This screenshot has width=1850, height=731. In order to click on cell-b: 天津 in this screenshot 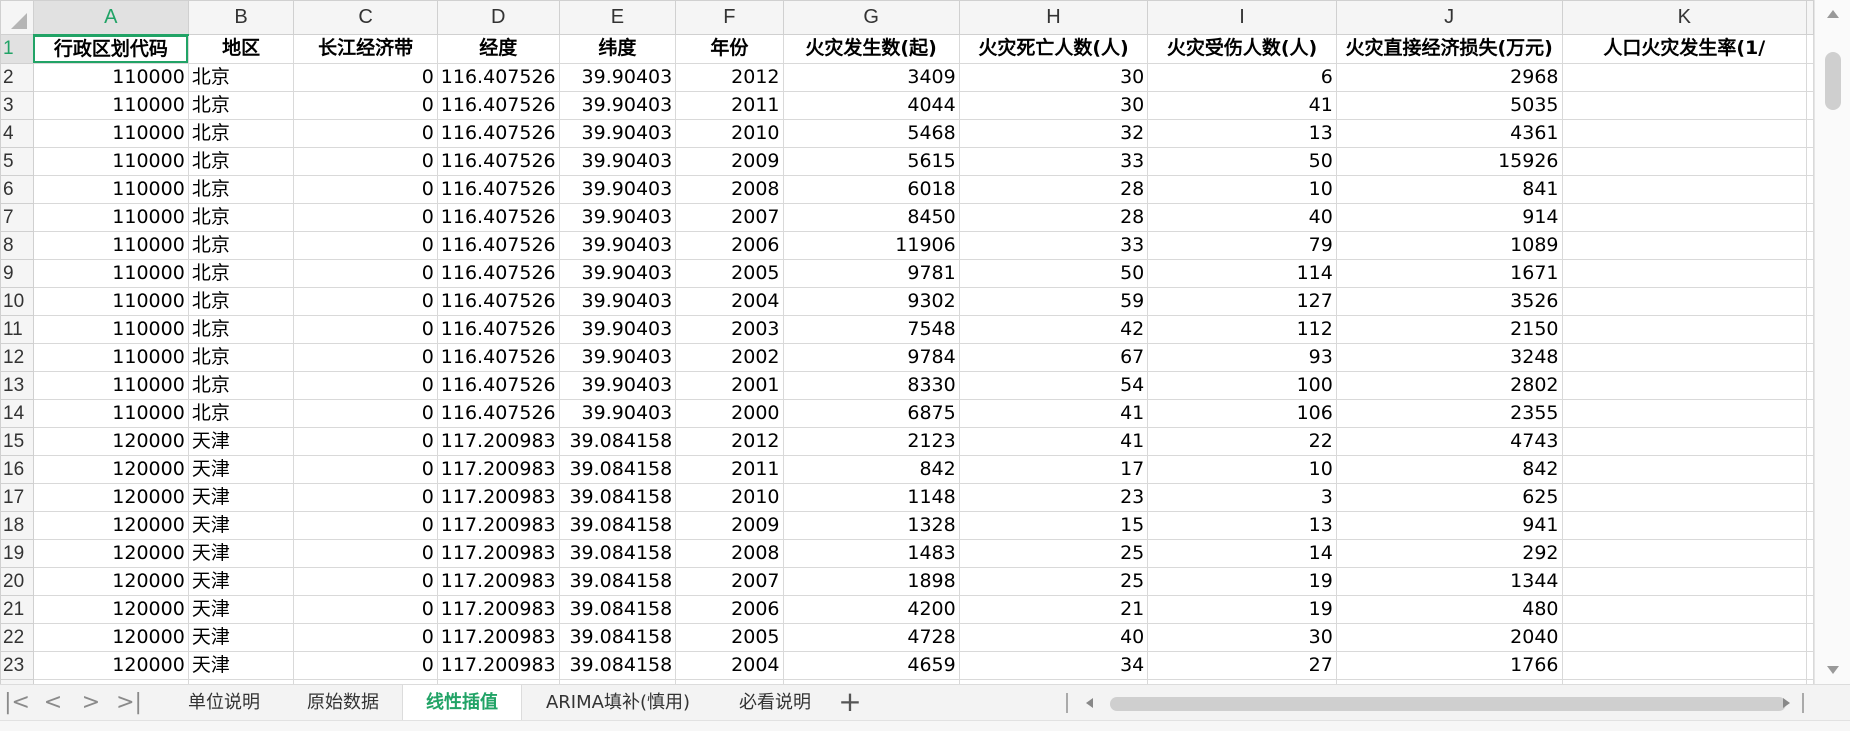, I will do `click(241, 469)`.